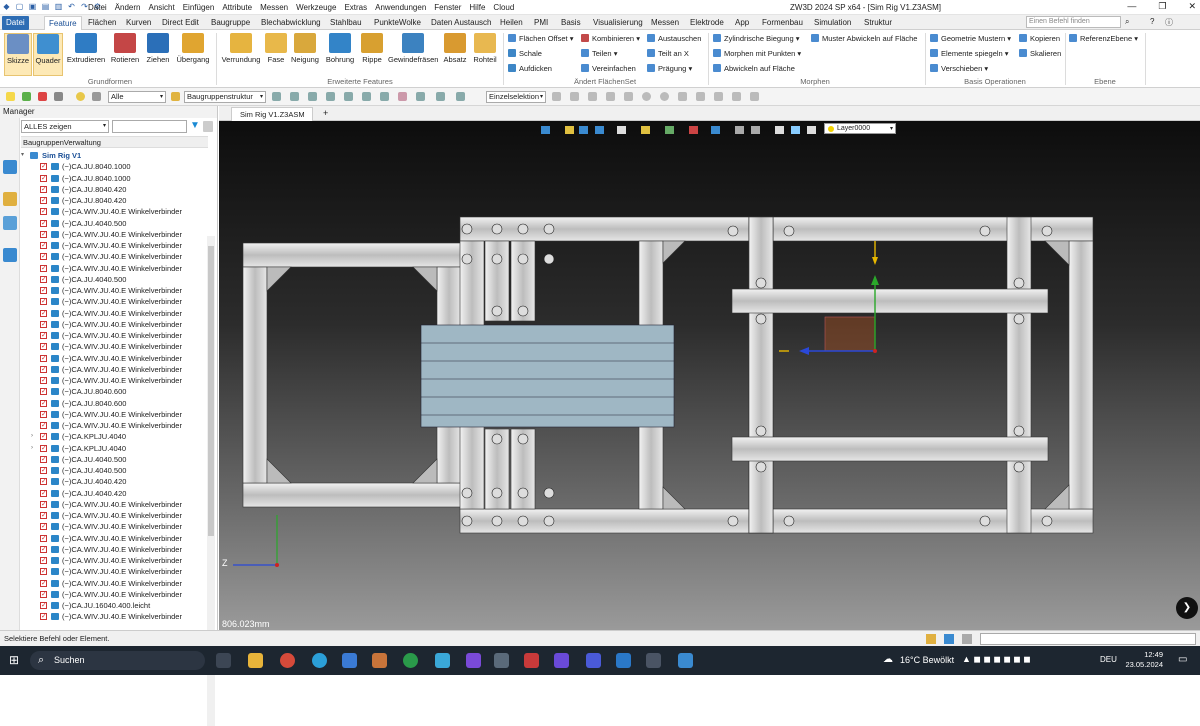  What do you see at coordinates (593, 660) in the screenshot?
I see `teams-icon` at bounding box center [593, 660].